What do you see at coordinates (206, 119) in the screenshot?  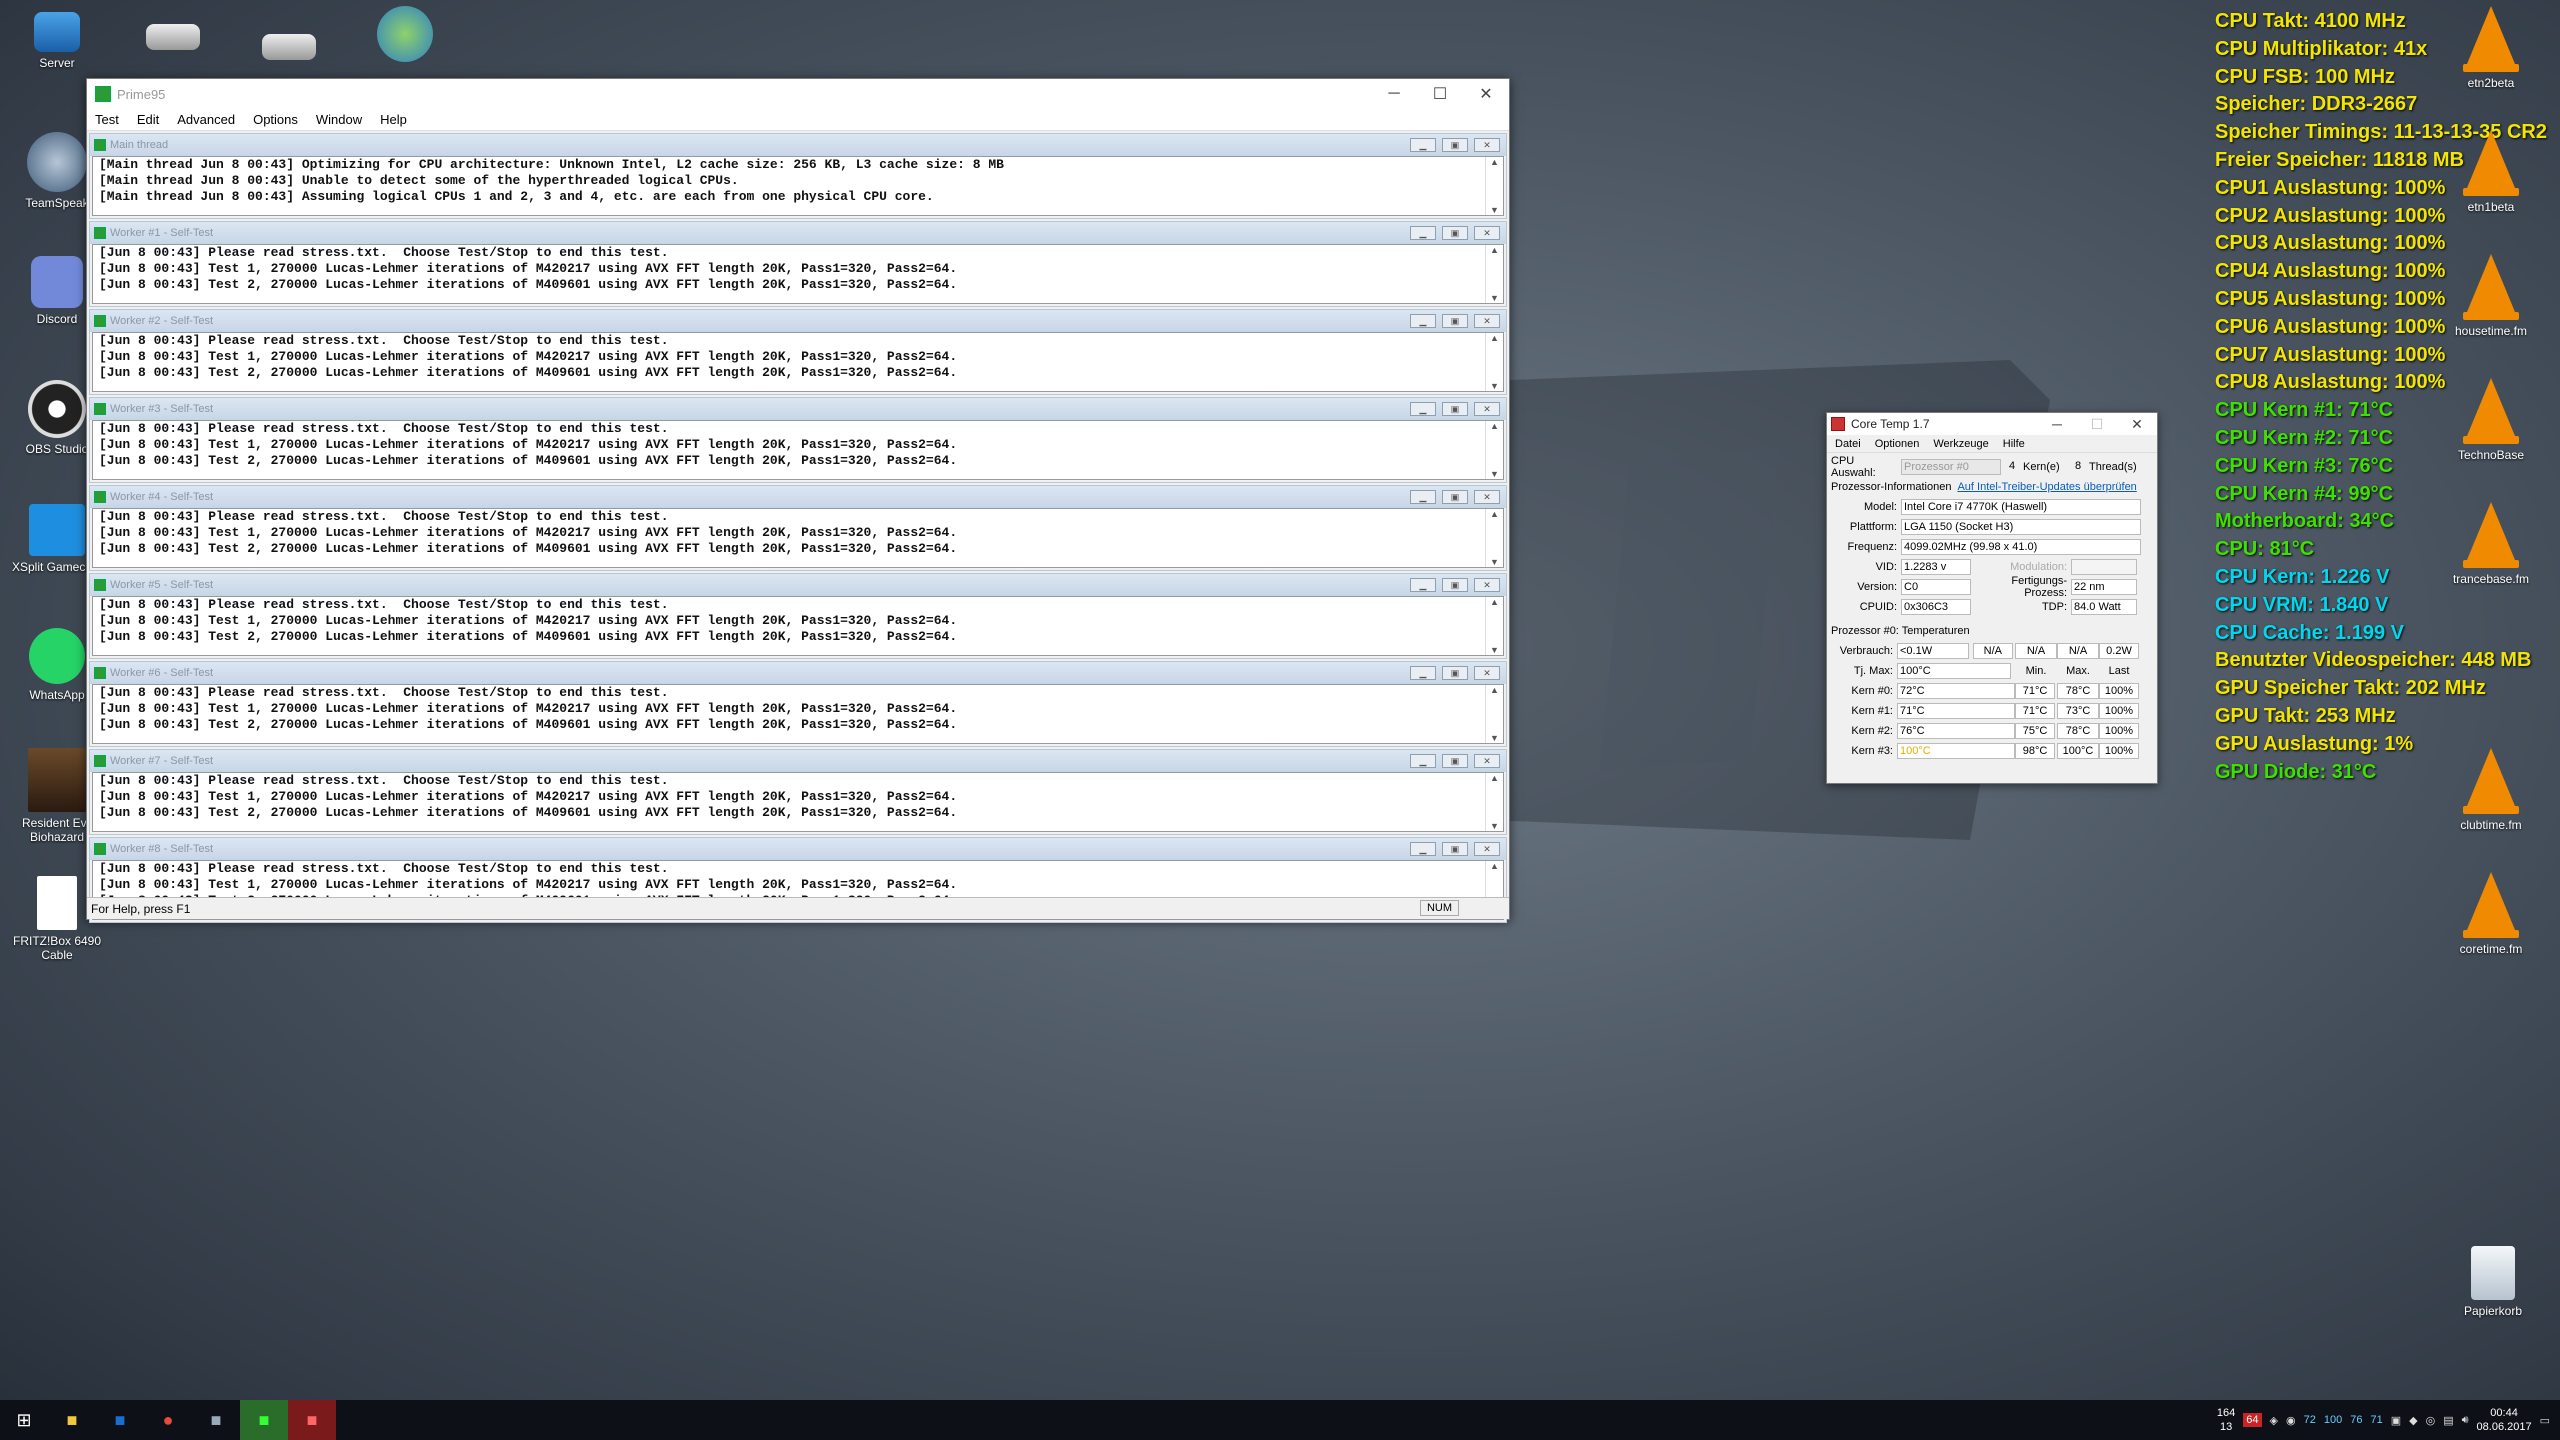 I see `menu-advanced: Advanced` at bounding box center [206, 119].